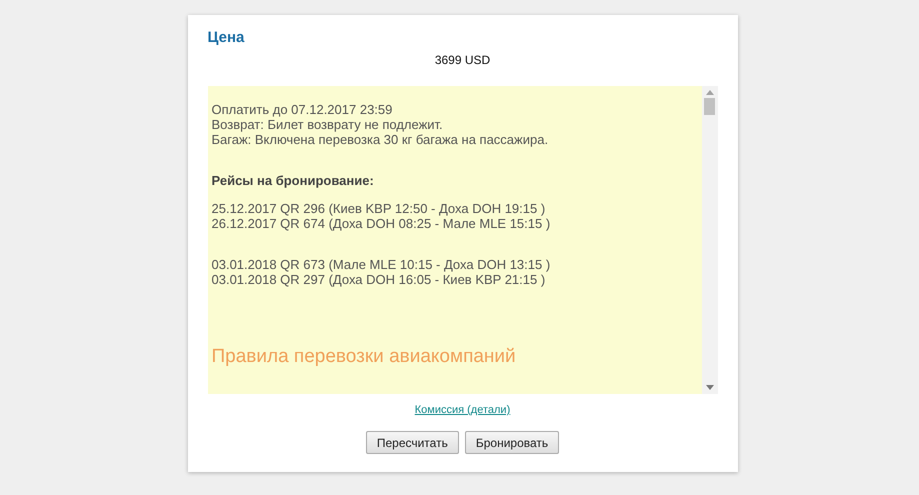  Describe the element at coordinates (709, 106) in the screenshot. I see `scroll-thumb` at that location.